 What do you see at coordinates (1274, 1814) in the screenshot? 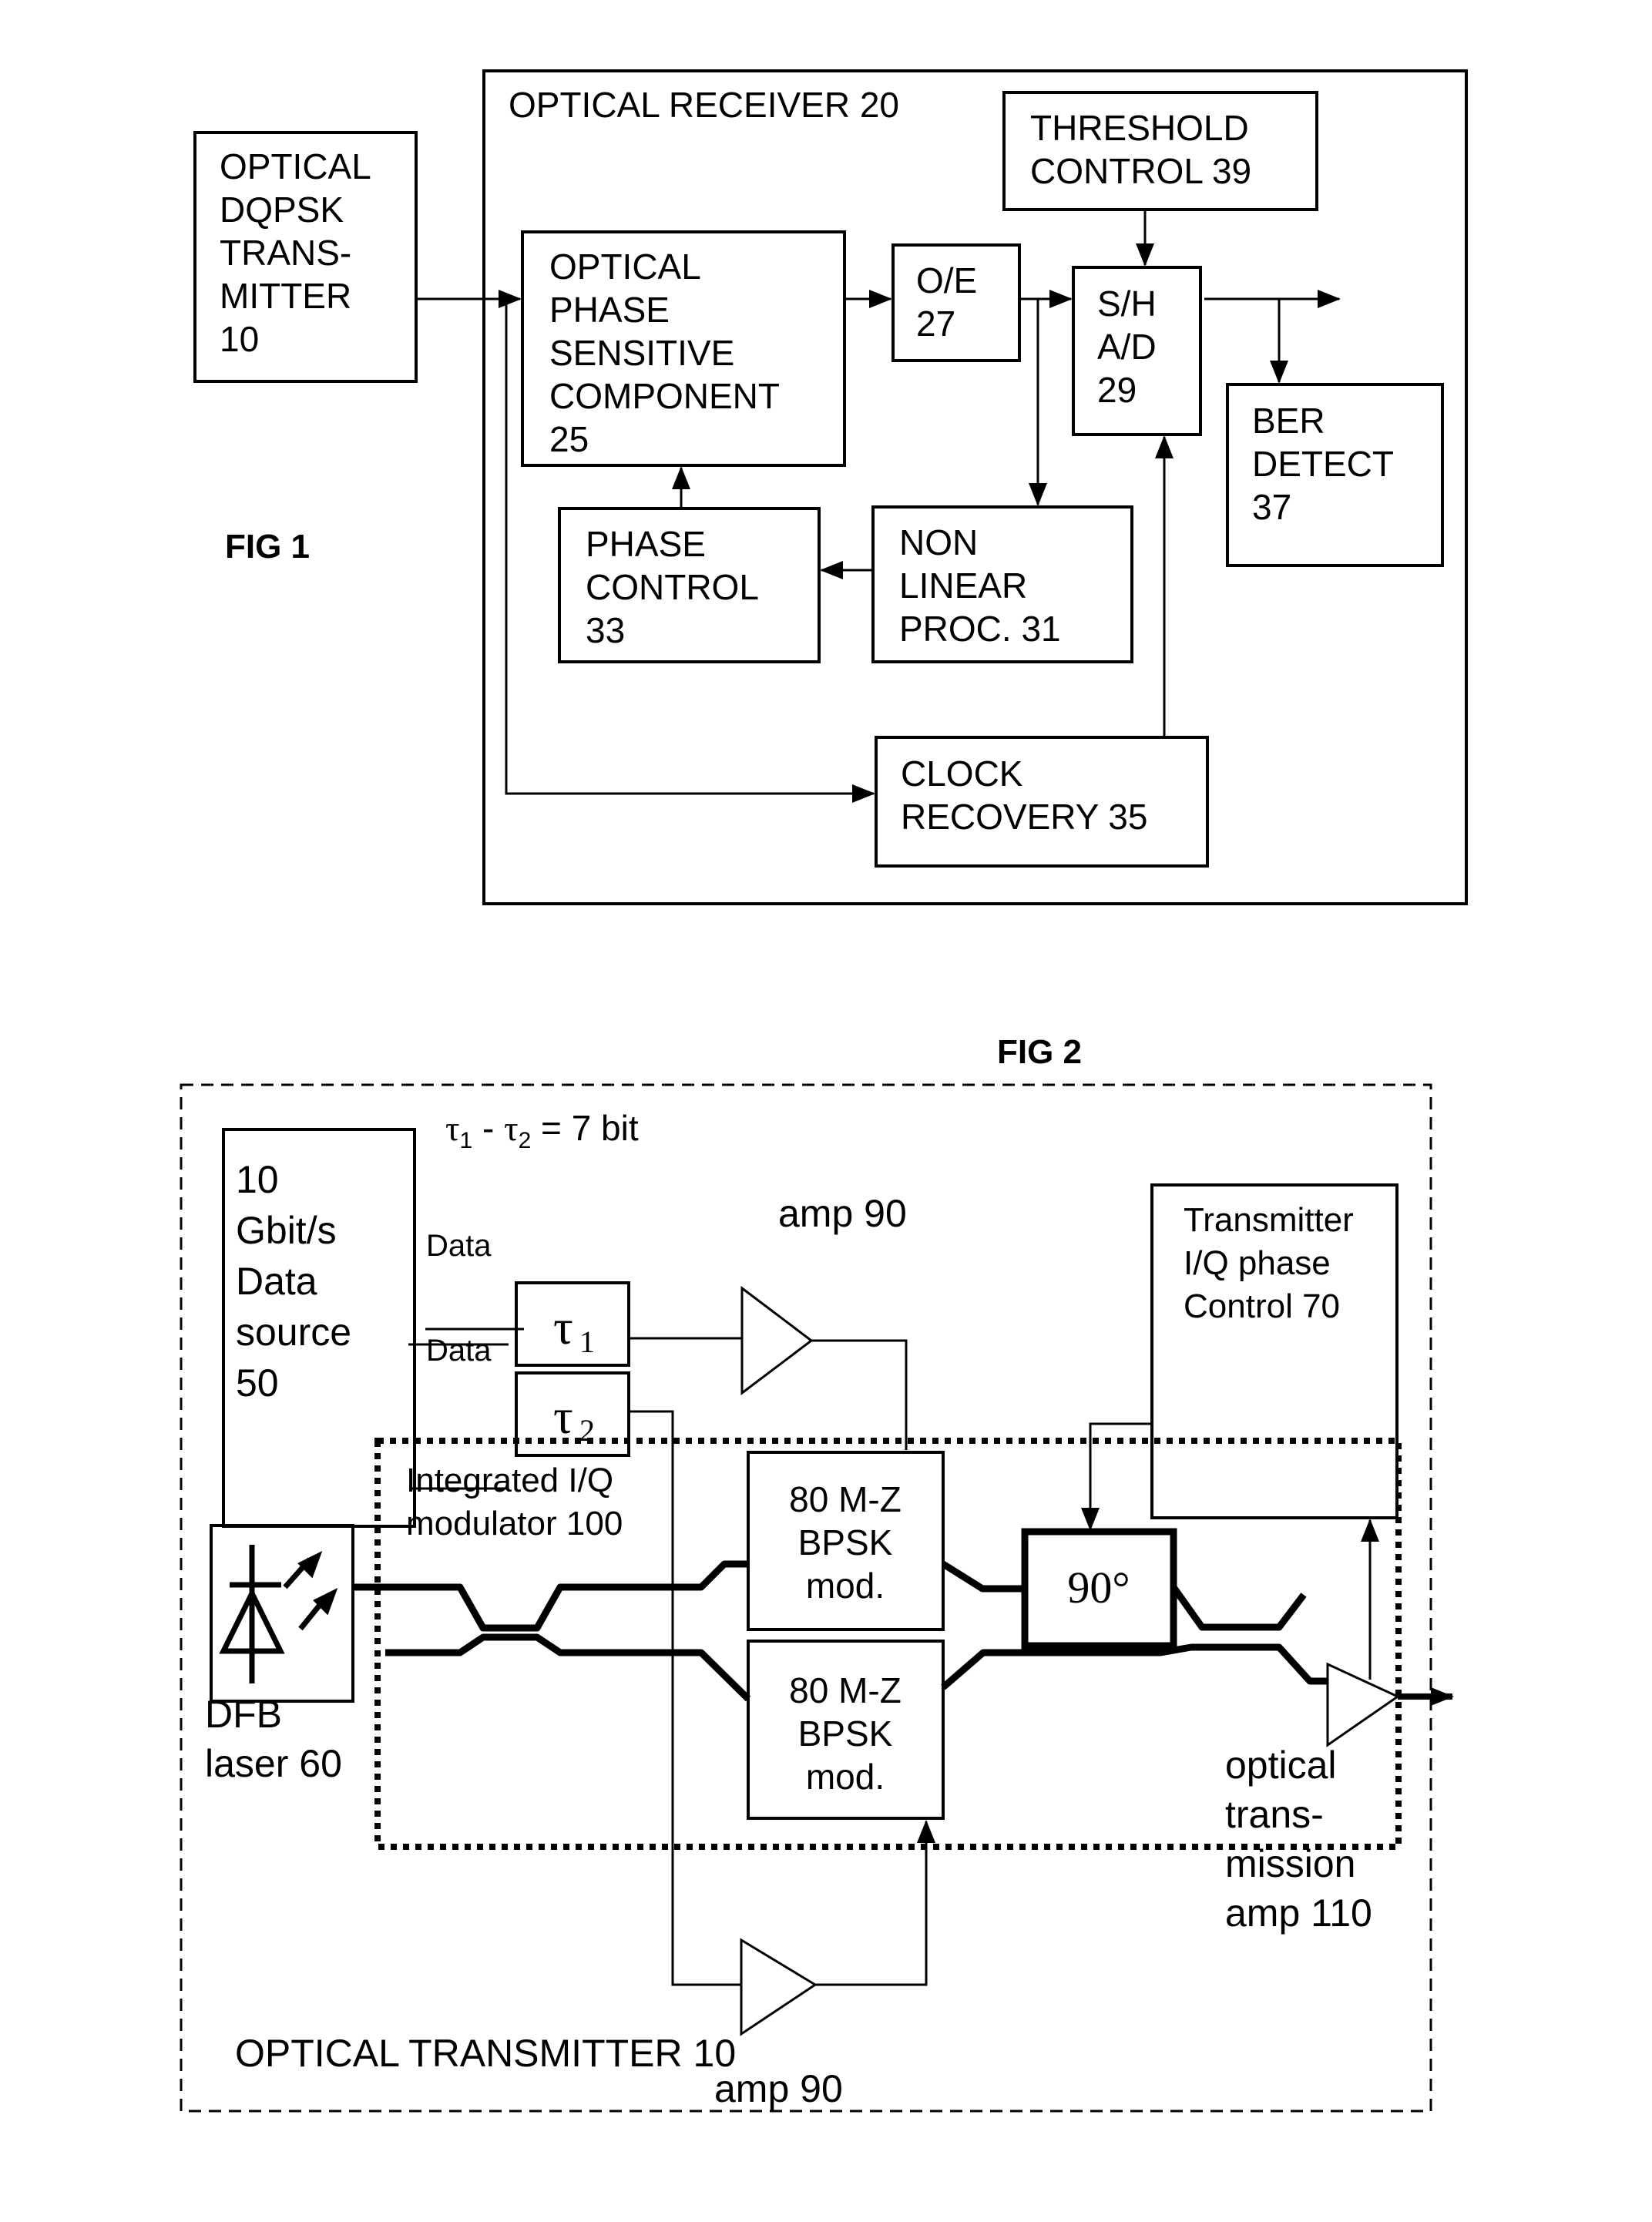
I see `block-label: trans-` at bounding box center [1274, 1814].